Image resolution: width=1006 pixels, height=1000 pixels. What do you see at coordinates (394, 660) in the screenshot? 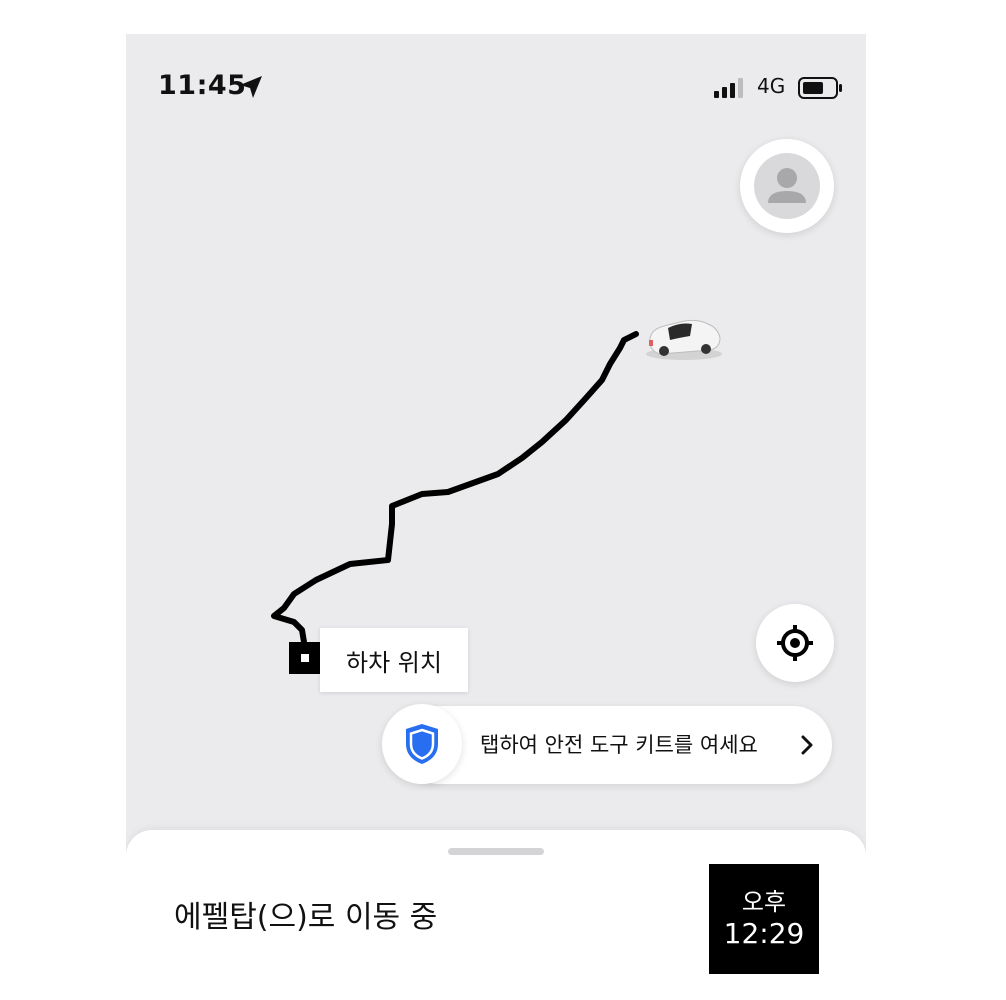
I see `dropoff-label: 하차 위치` at bounding box center [394, 660].